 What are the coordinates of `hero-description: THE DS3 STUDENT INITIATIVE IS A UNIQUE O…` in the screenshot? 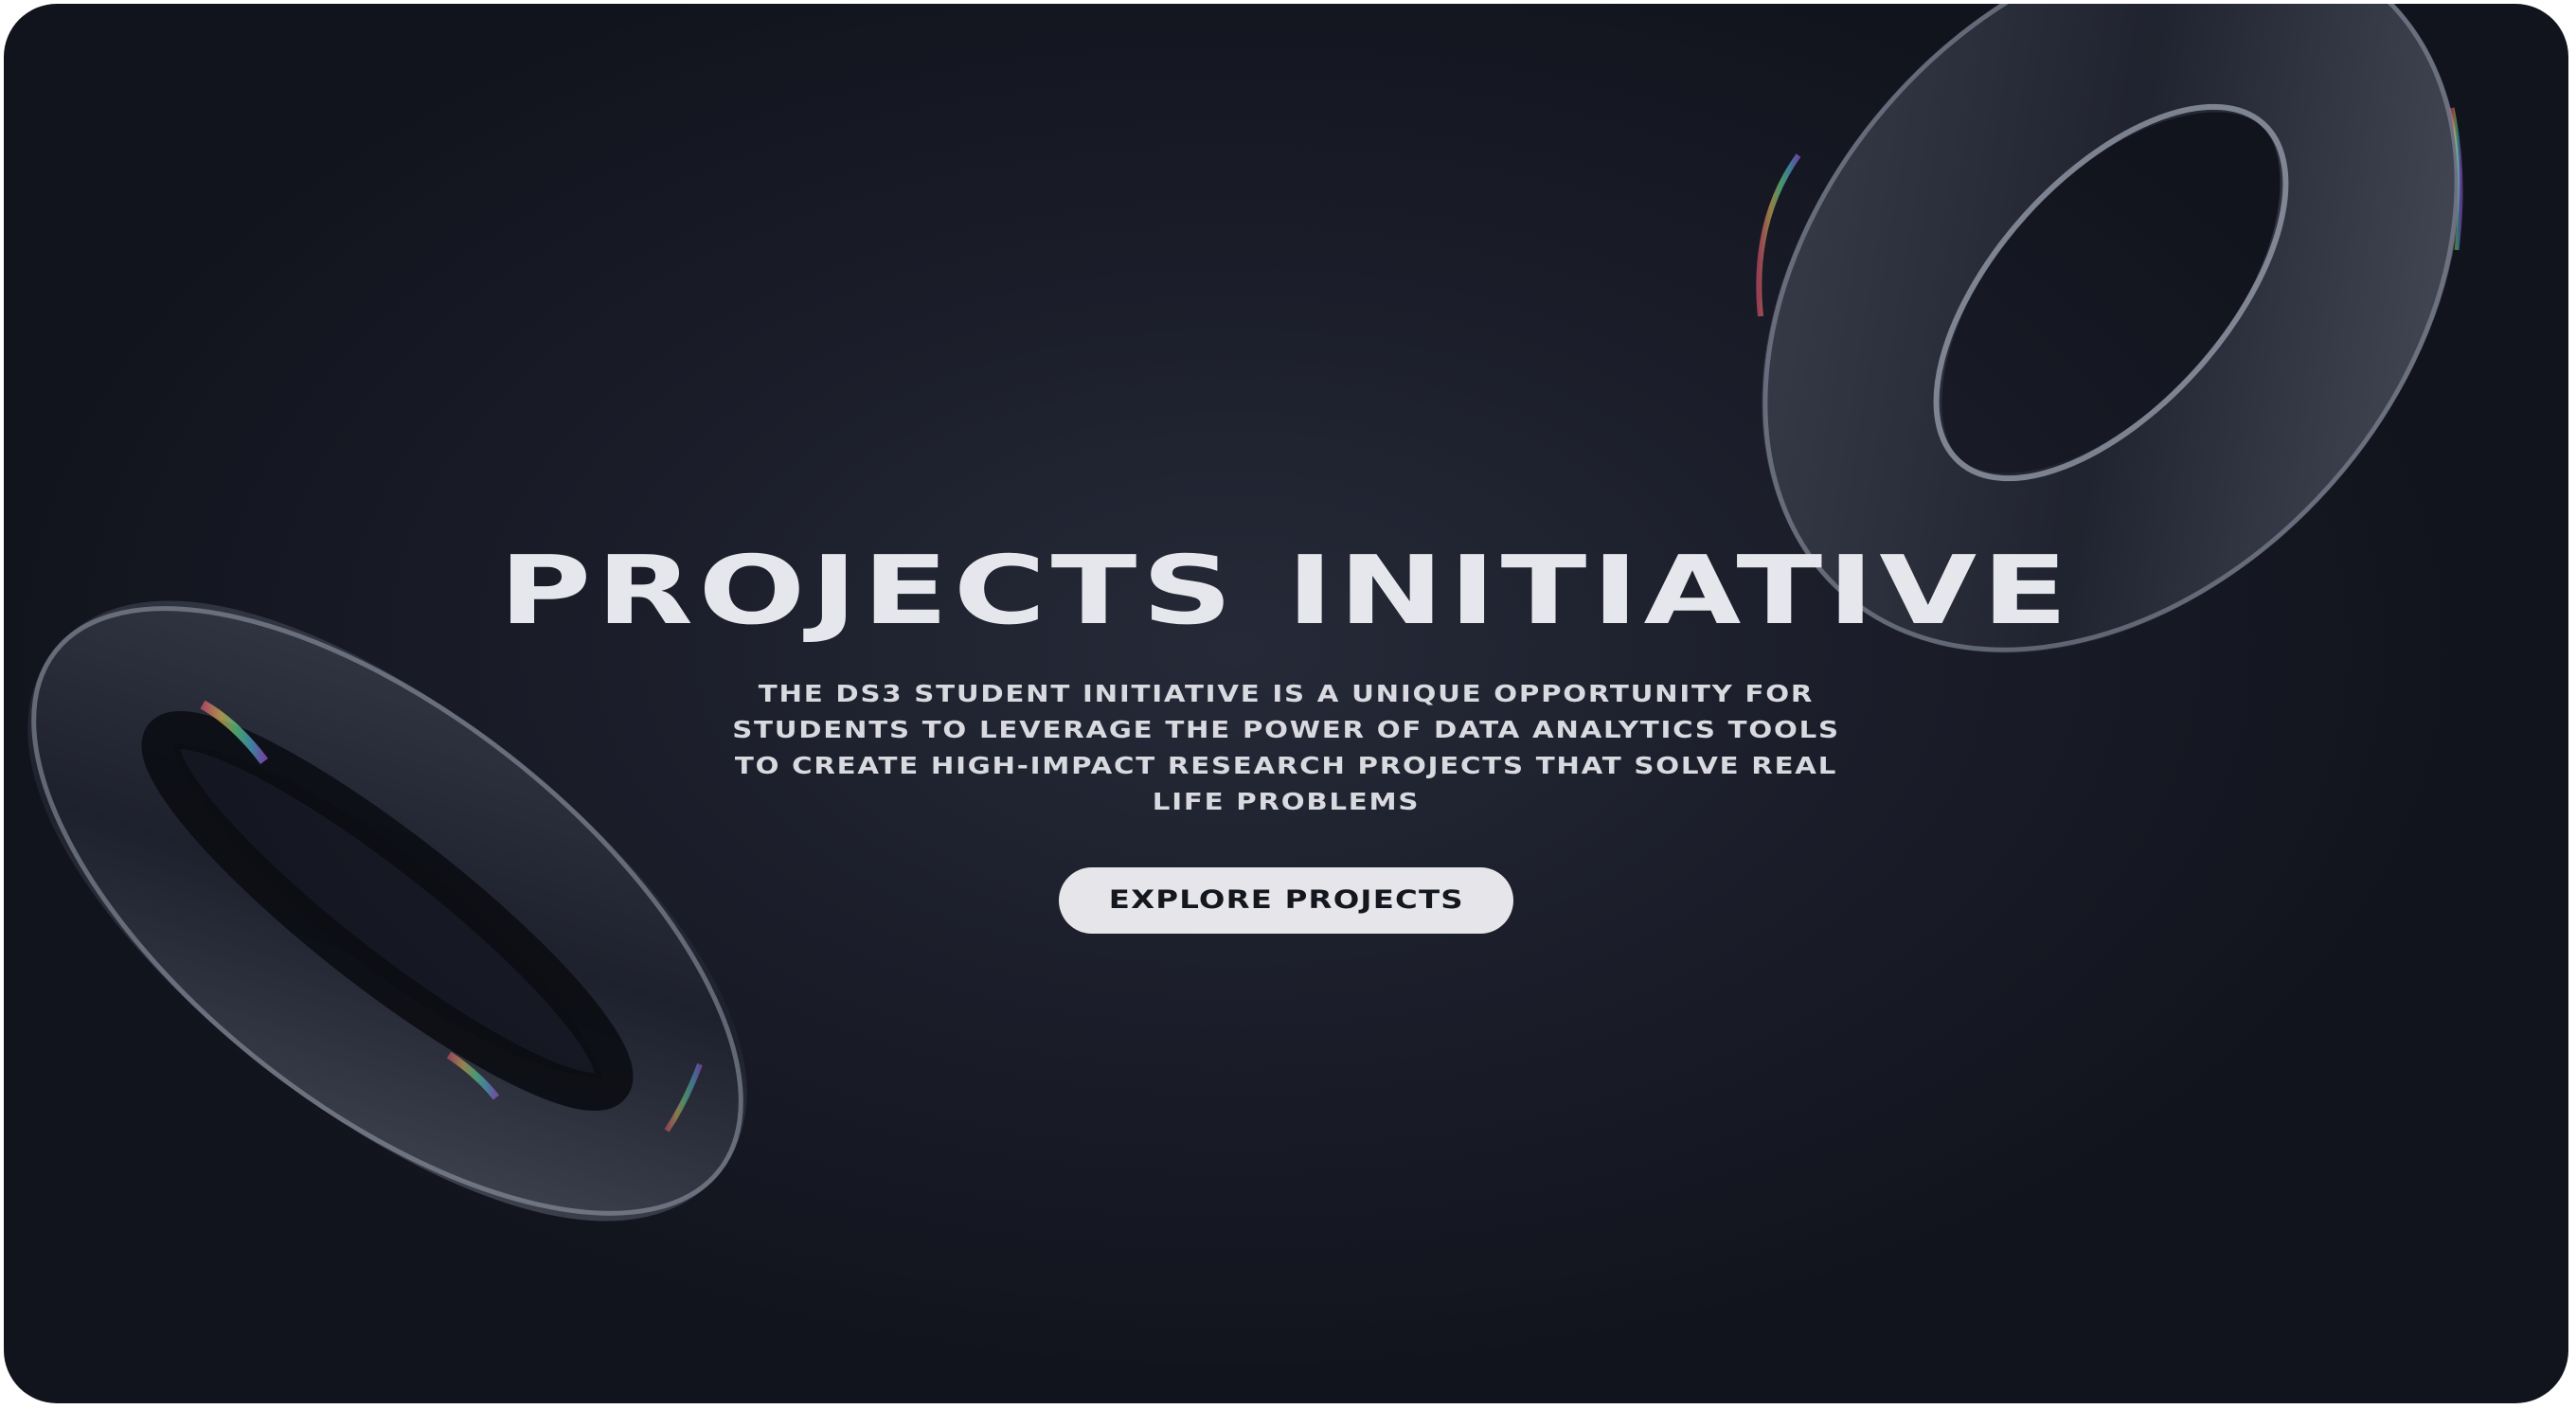 It's located at (1286, 747).